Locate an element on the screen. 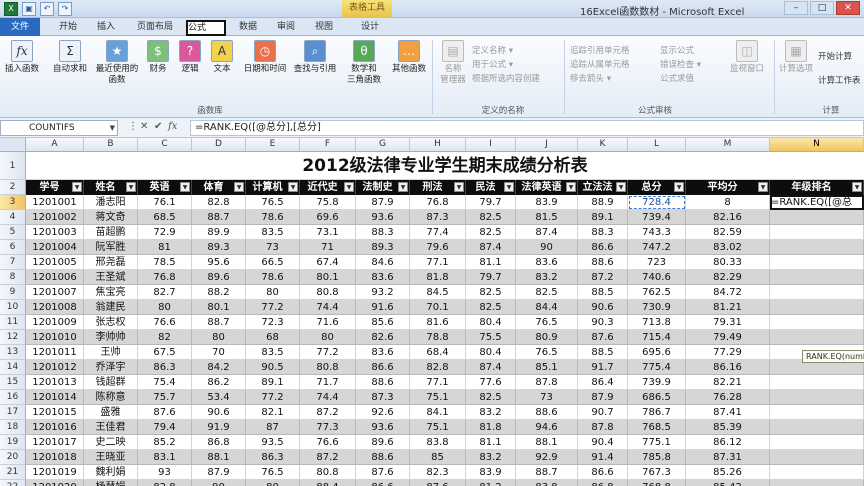 This screenshot has width=864, height=486. text-button: A 文本 is located at coordinates (222, 57).